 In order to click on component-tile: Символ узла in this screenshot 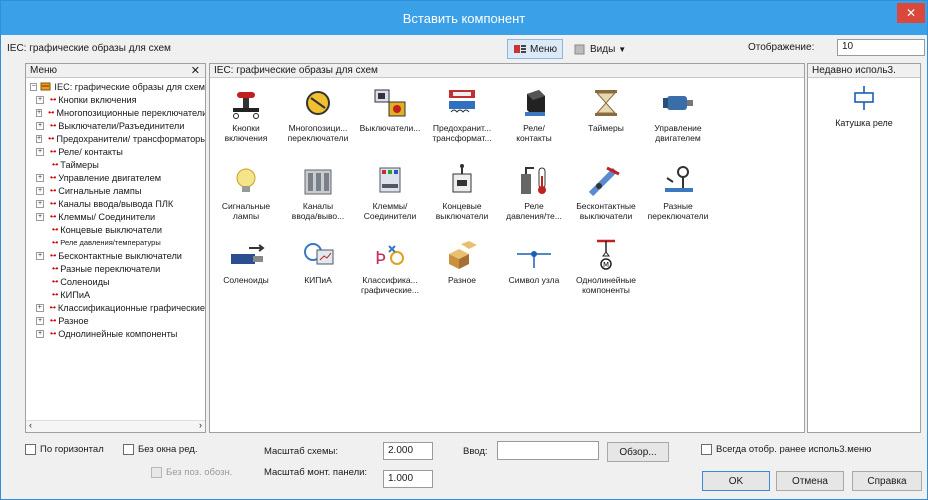, I will do `click(534, 261)`.